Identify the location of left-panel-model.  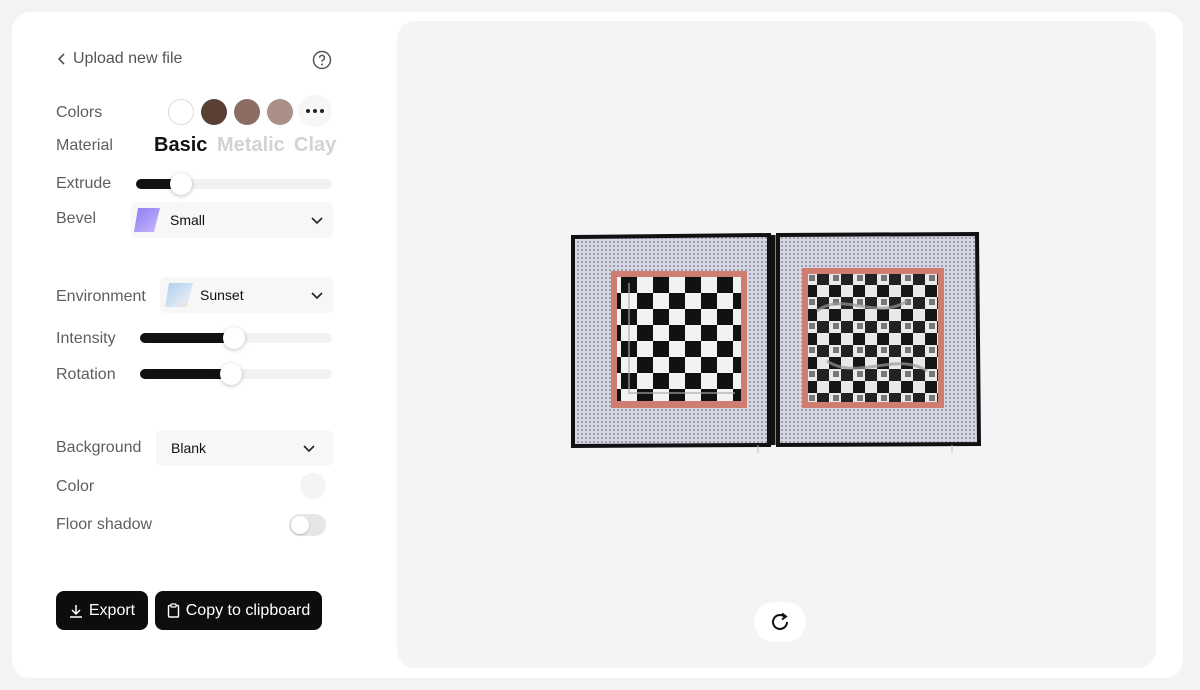
(671, 340).